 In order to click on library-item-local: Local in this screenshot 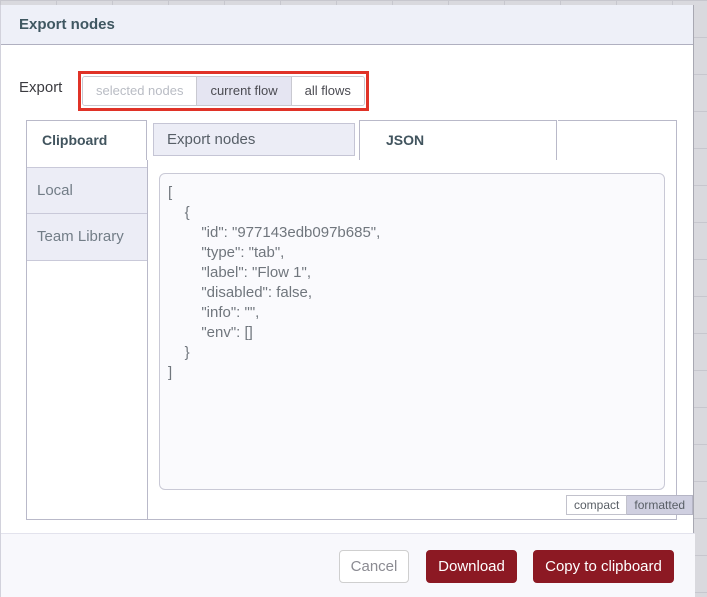, I will do `click(87, 190)`.